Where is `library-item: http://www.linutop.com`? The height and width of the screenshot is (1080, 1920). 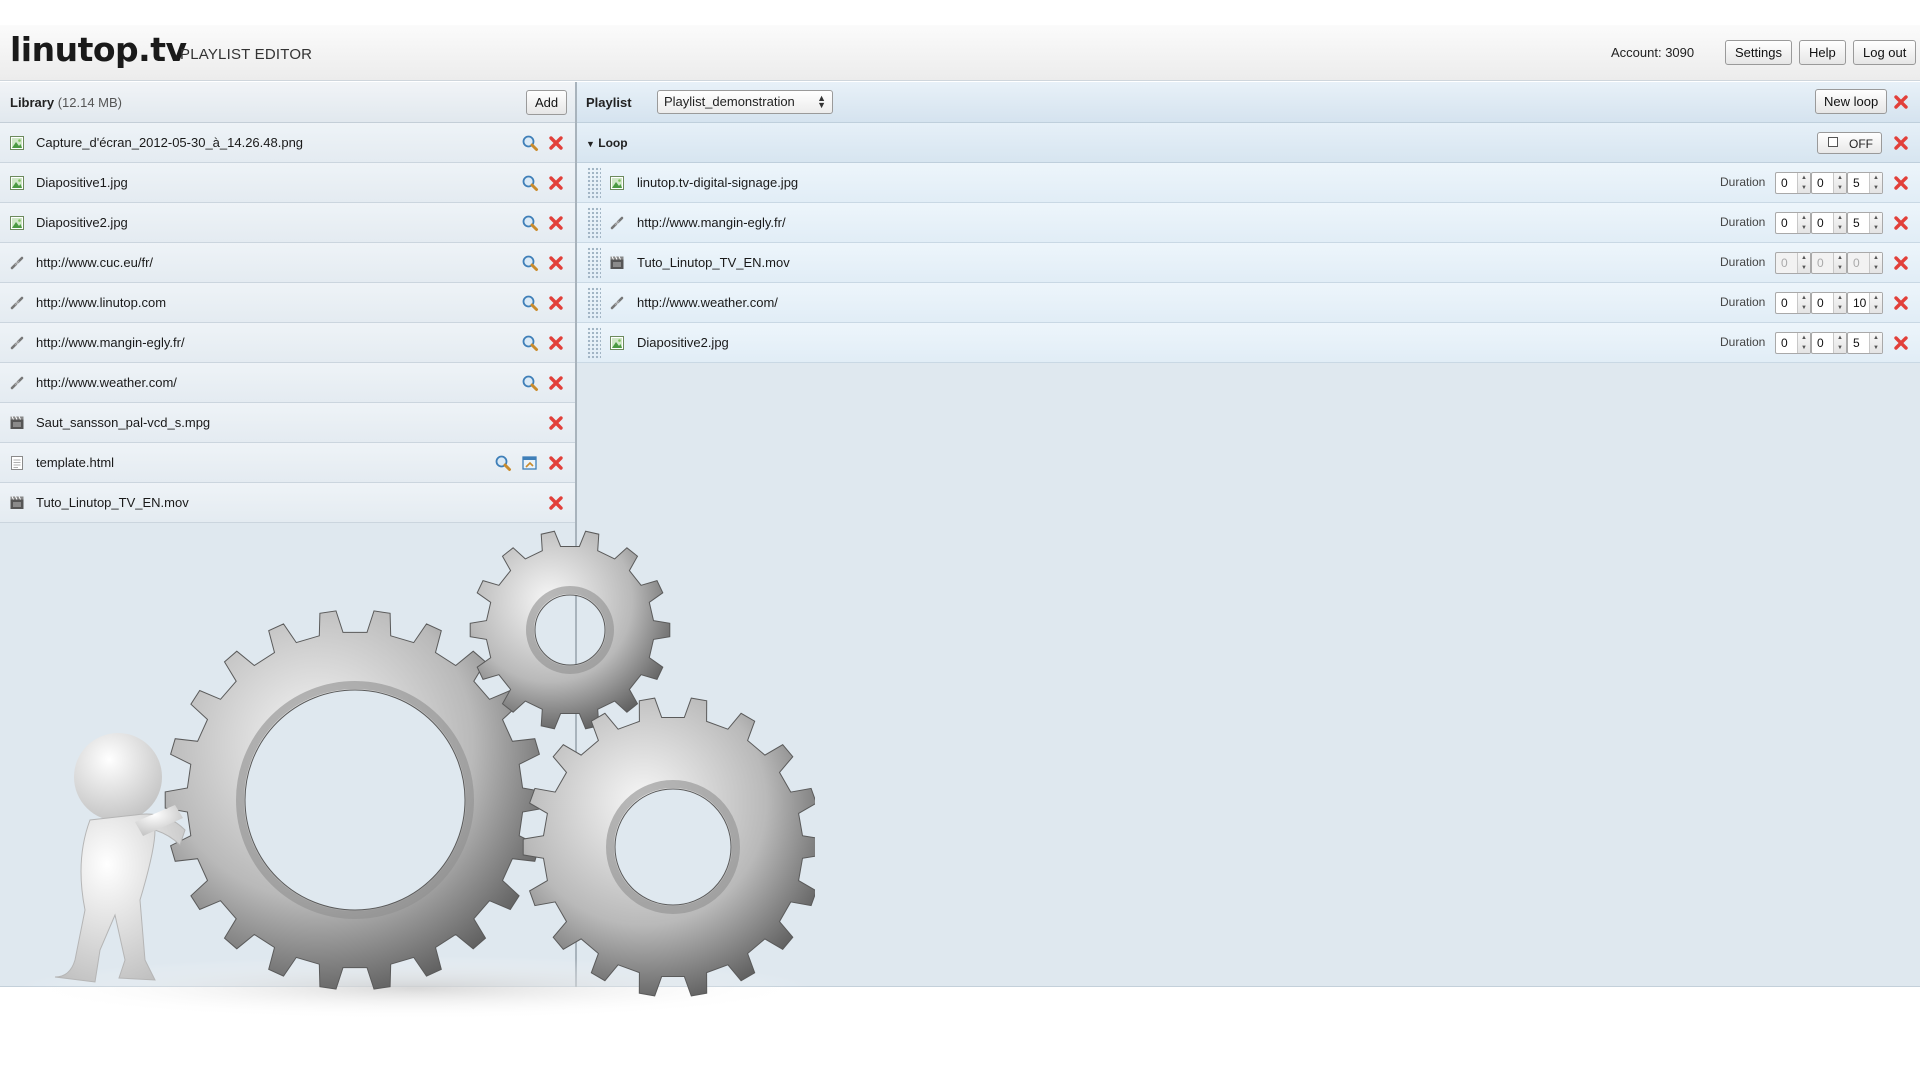
library-item: http://www.linutop.com is located at coordinates (287, 303).